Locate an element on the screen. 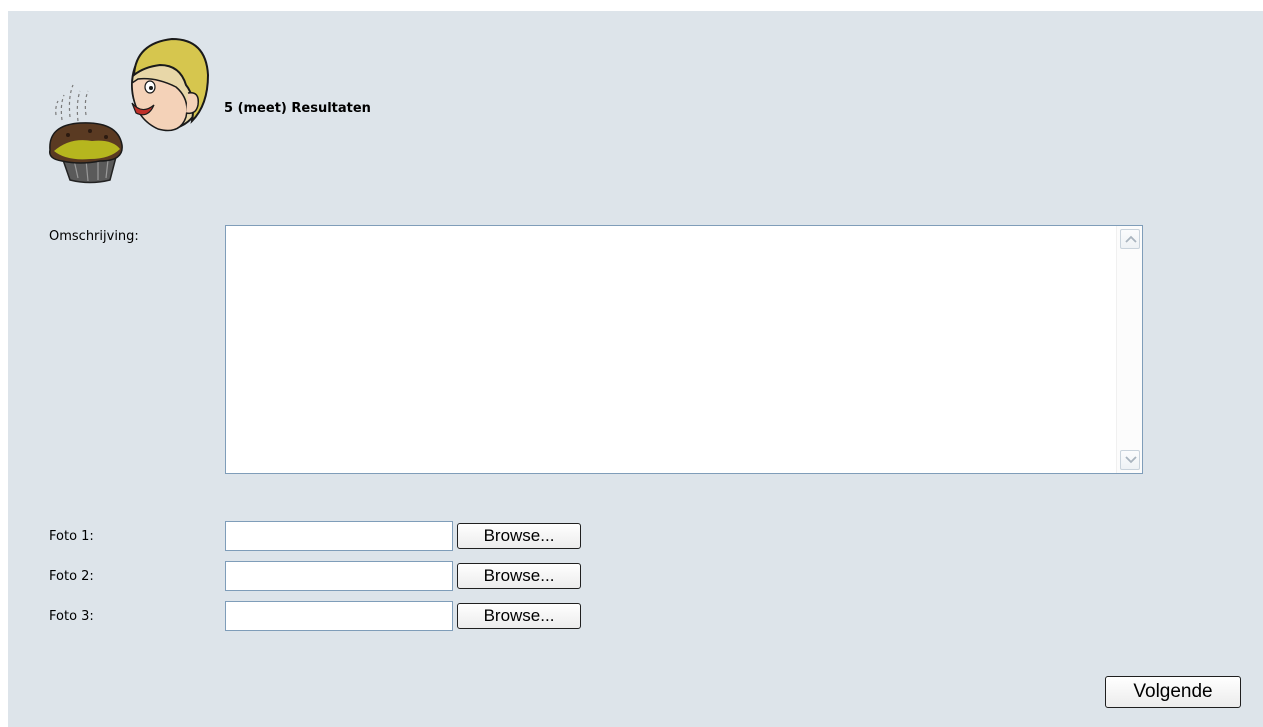 This screenshot has height=727, width=1263. description-label: Omschrijving: is located at coordinates (94, 236).